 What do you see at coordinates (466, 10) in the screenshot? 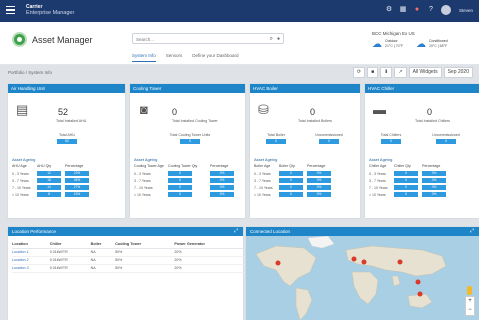
I see `user-name: Steven` at bounding box center [466, 10].